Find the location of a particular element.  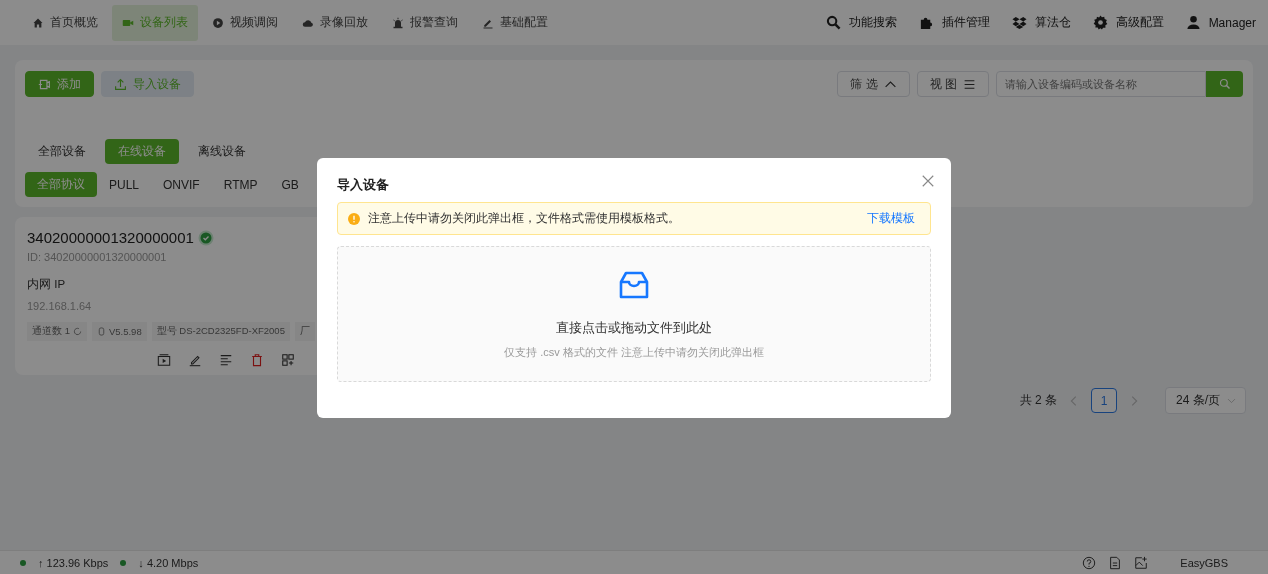

drop-hint: 仅支持 .csv 格式的文件 注意上传中请勿关闭此弹出框 is located at coordinates (634, 352).